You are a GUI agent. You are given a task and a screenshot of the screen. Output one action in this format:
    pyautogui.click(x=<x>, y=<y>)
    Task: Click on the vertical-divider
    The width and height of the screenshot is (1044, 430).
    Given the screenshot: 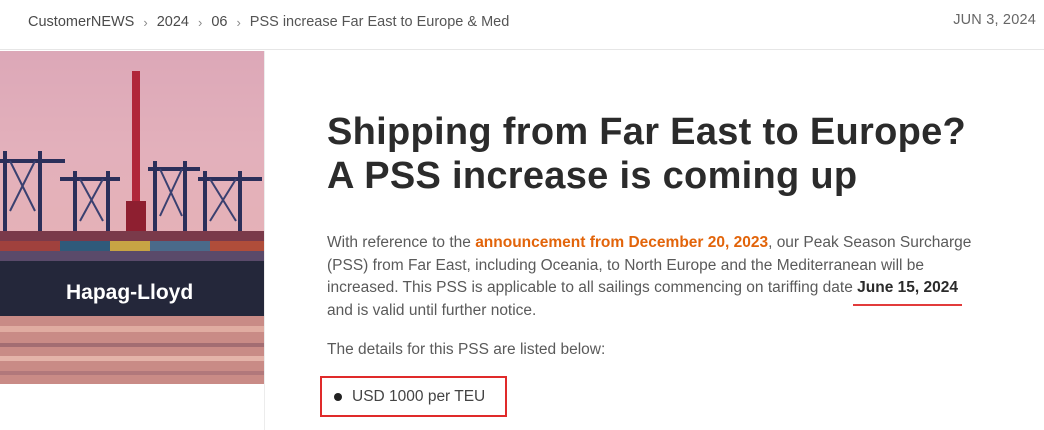 What is the action you would take?
    pyautogui.click(x=264, y=240)
    